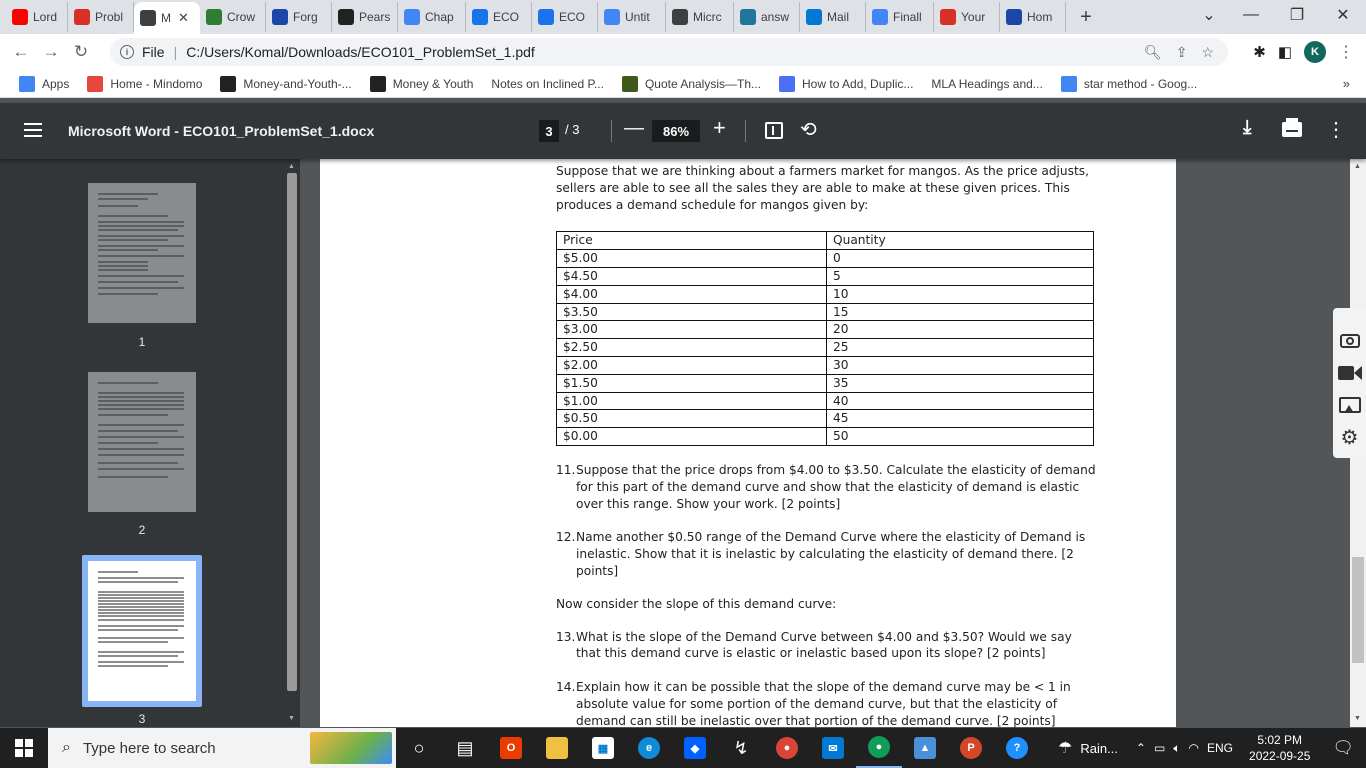  What do you see at coordinates (825, 436) in the screenshot?
I see `table-row: $0.00 50` at bounding box center [825, 436].